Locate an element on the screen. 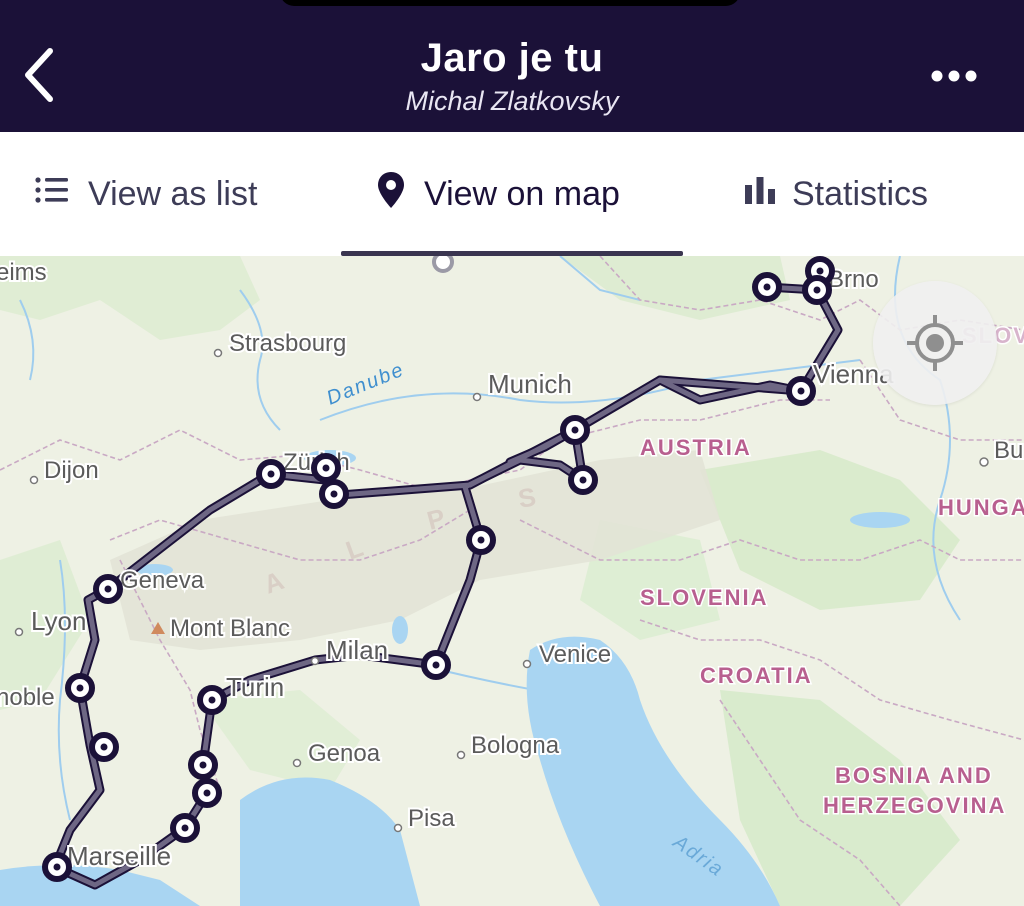  country-label: HUNGA is located at coordinates (981, 507).